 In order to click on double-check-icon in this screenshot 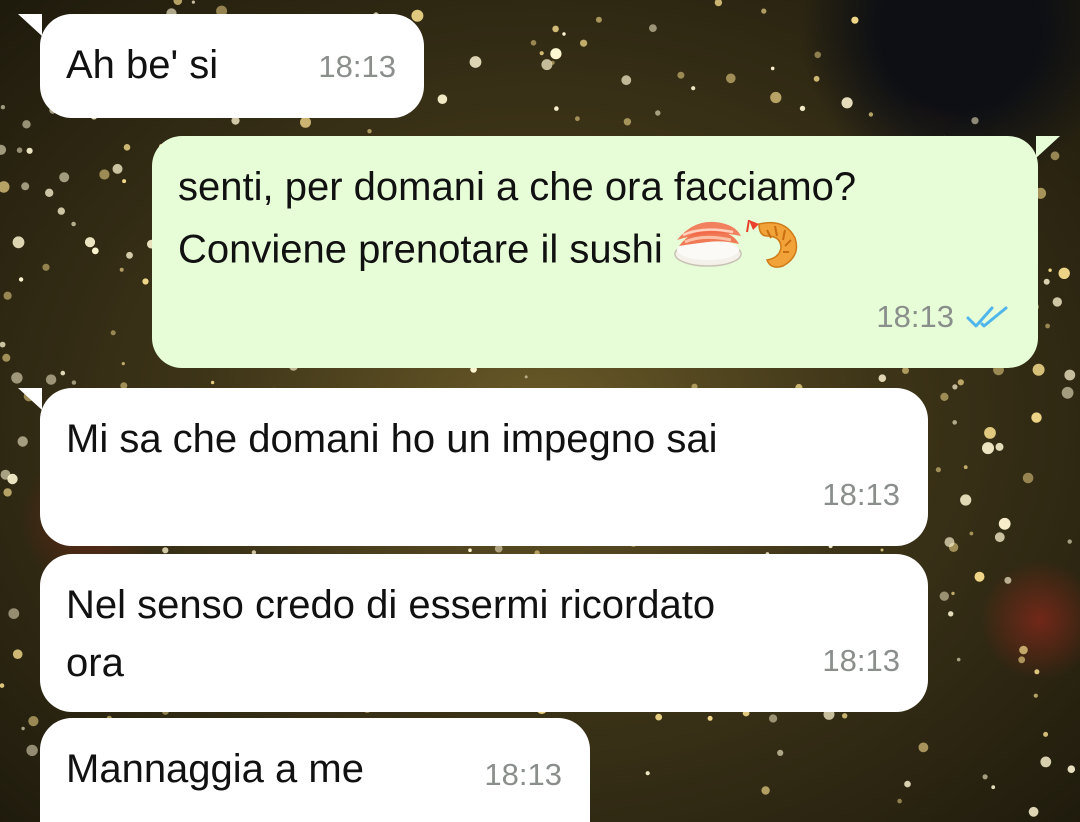, I will do `click(987, 317)`.